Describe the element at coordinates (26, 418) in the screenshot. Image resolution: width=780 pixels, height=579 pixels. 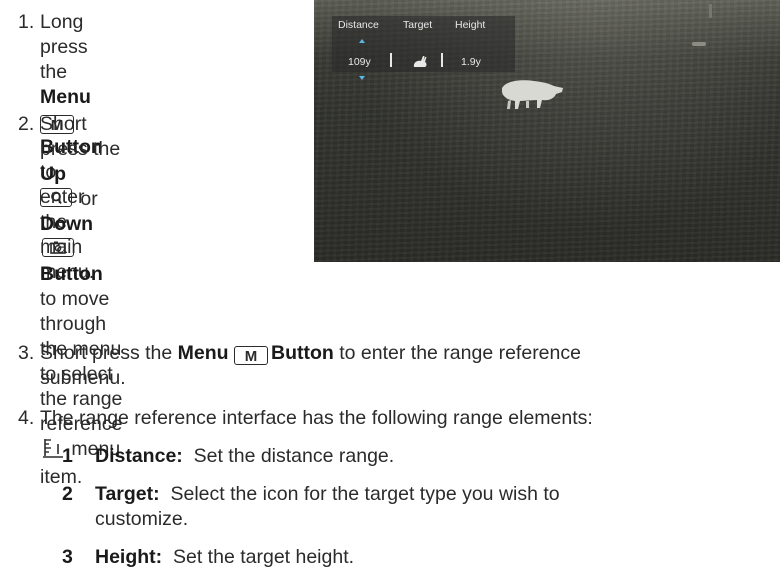
I see `step-number: 4.` at that location.